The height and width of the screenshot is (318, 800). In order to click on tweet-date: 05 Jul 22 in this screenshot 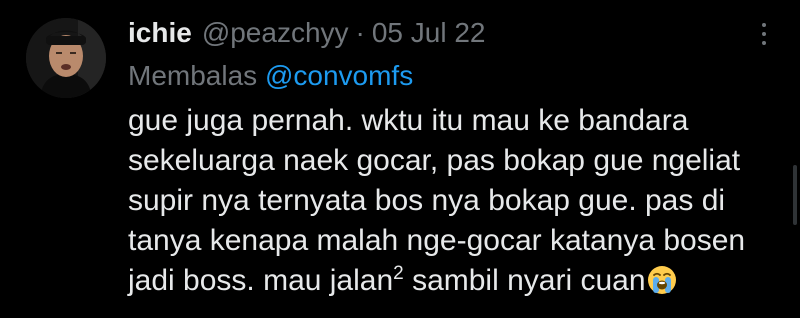, I will do `click(429, 33)`.